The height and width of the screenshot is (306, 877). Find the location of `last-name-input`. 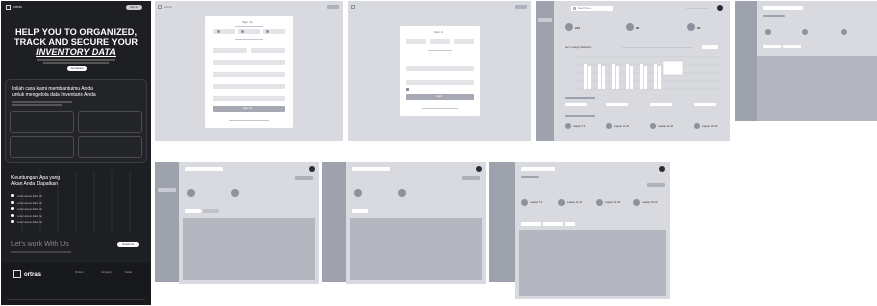

last-name-input is located at coordinates (268, 50).